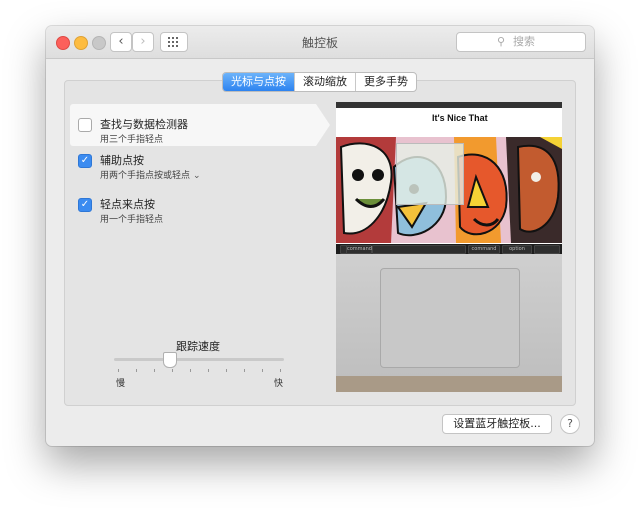 The image size is (640, 514). I want to click on secondary-click-checkbox: ✓, so click(85, 161).